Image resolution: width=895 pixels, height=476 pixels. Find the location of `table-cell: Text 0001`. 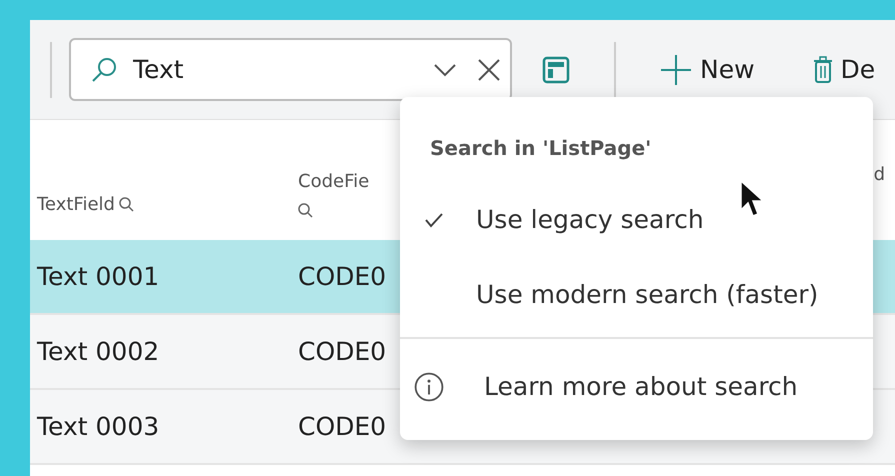

table-cell: Text 0001 is located at coordinates (98, 276).